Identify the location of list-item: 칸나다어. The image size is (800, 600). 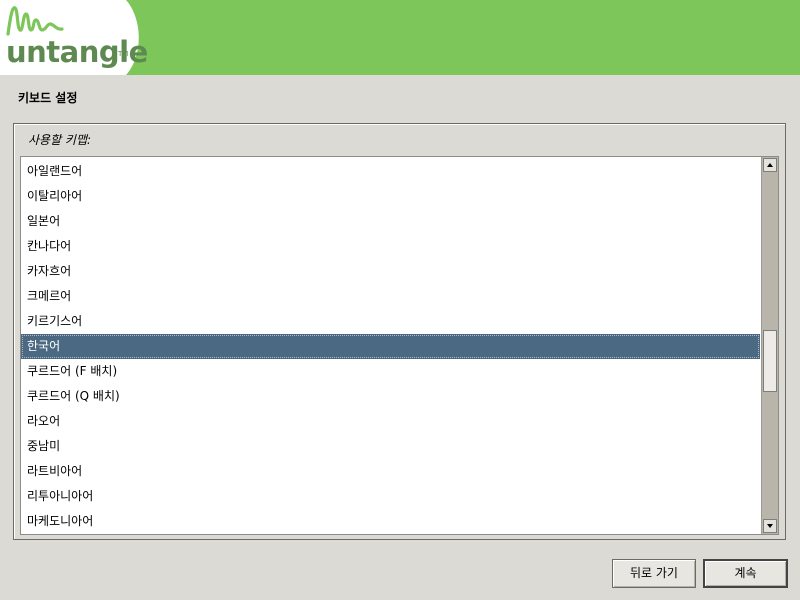
(390, 246).